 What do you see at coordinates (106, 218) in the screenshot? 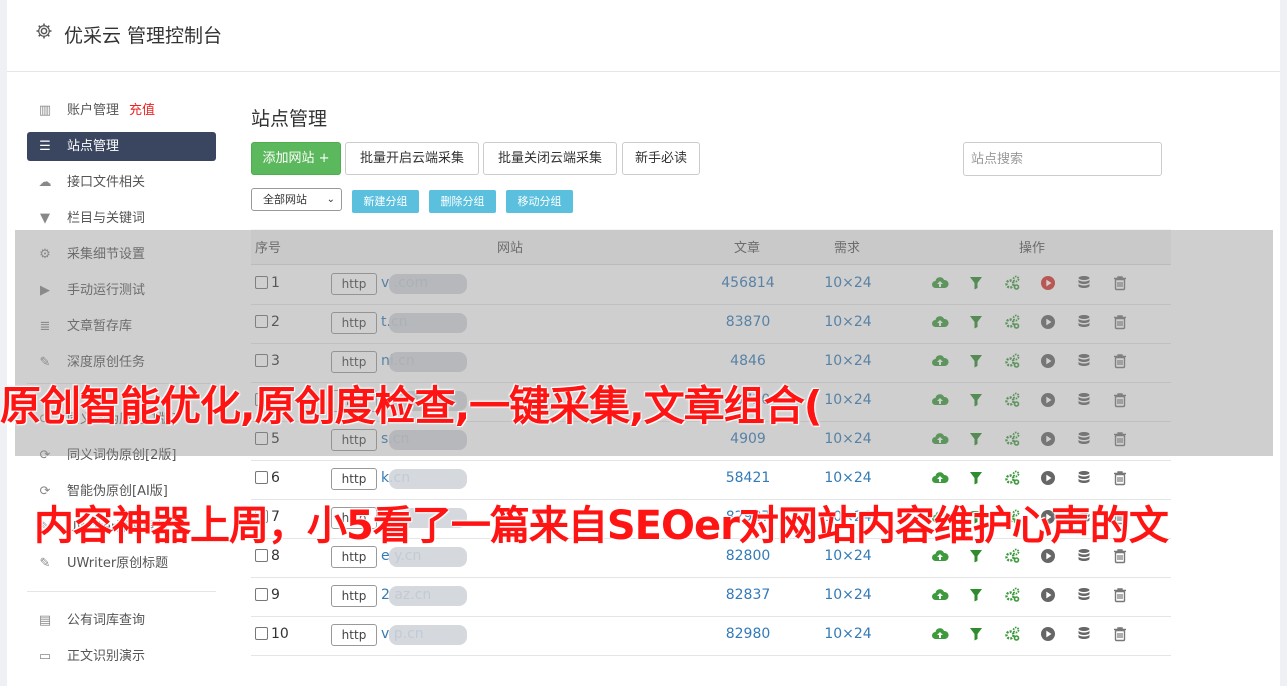
I see `sidebar-item-label: 栏目与关键词` at bounding box center [106, 218].